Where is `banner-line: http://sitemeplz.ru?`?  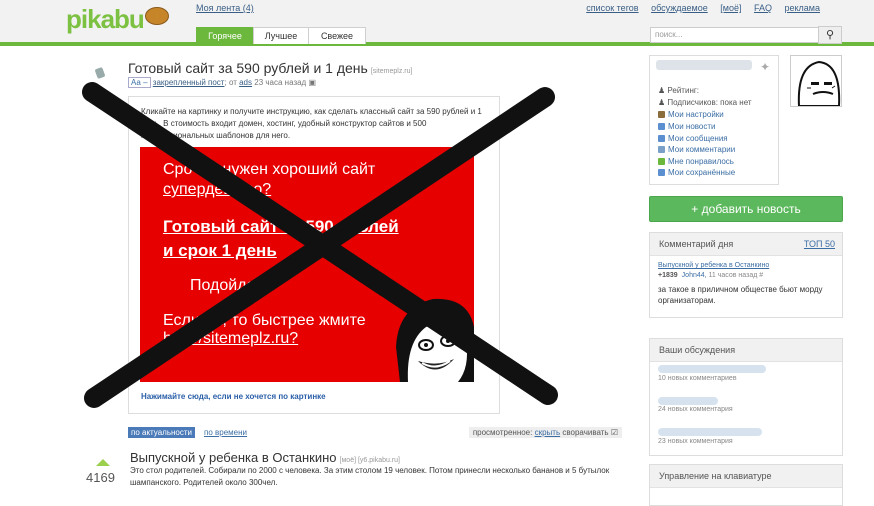
banner-line: http://sitemeplz.ru? is located at coordinates (231, 338).